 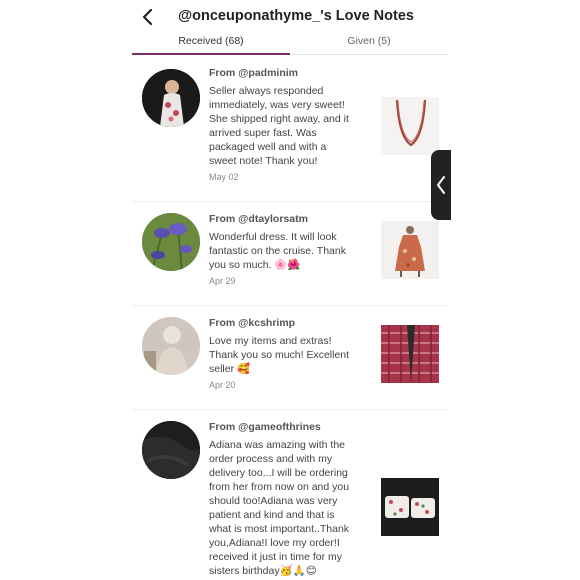 I want to click on note-line: packaged well and with a, so click(x=268, y=147).